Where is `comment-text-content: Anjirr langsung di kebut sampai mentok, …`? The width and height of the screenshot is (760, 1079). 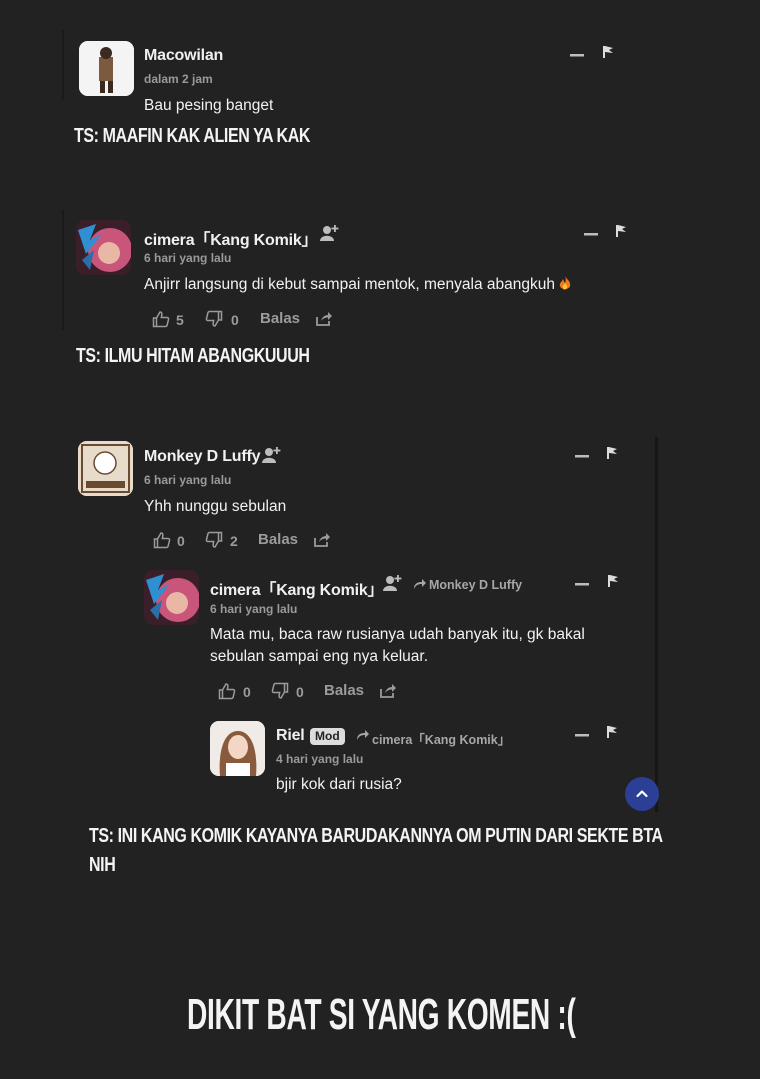 comment-text-content: Anjirr langsung di kebut sampai mentok, … is located at coordinates (349, 284).